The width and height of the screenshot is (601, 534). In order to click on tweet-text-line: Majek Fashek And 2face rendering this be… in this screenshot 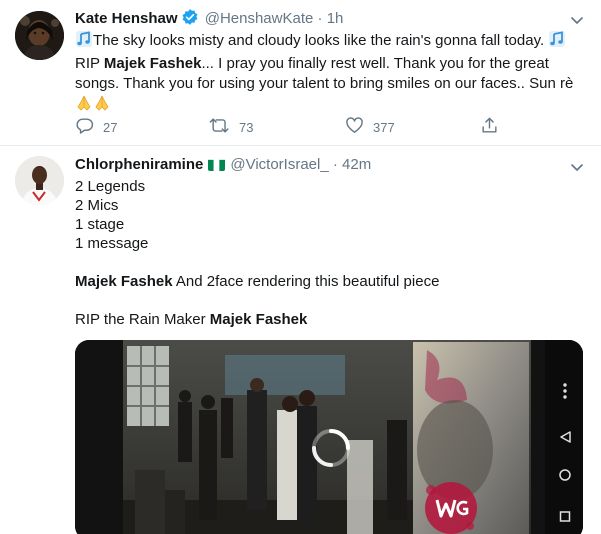, I will do `click(257, 282)`.